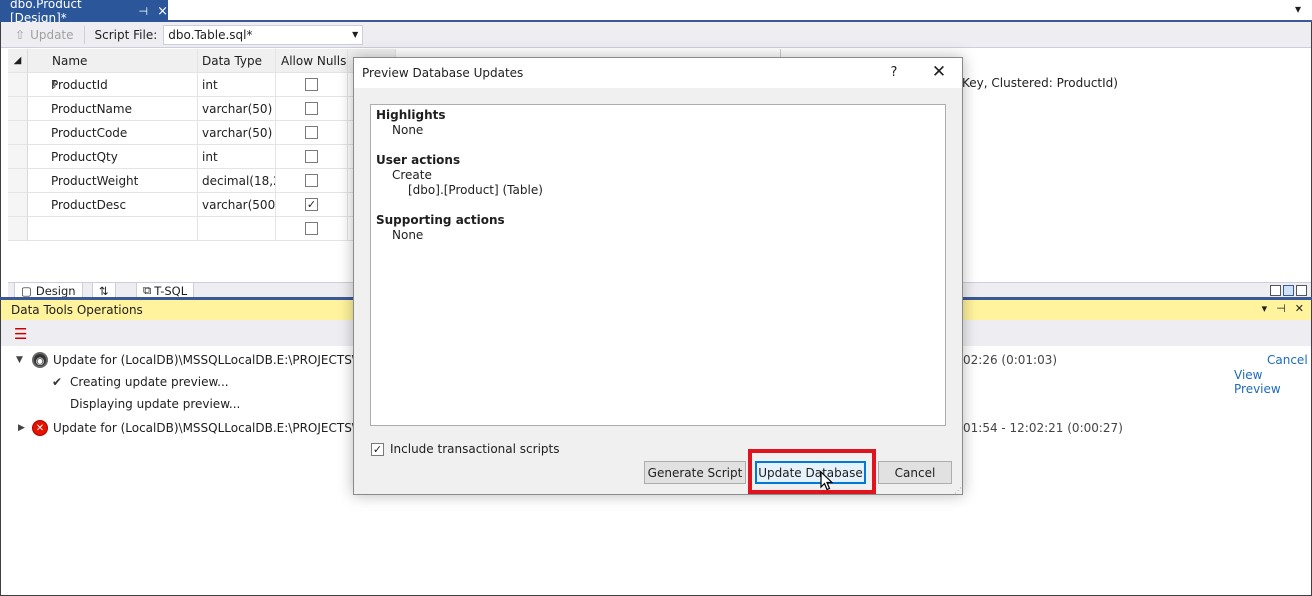 Image resolution: width=1312 pixels, height=596 pixels. I want to click on horizontal-split-icon, so click(1288, 290).